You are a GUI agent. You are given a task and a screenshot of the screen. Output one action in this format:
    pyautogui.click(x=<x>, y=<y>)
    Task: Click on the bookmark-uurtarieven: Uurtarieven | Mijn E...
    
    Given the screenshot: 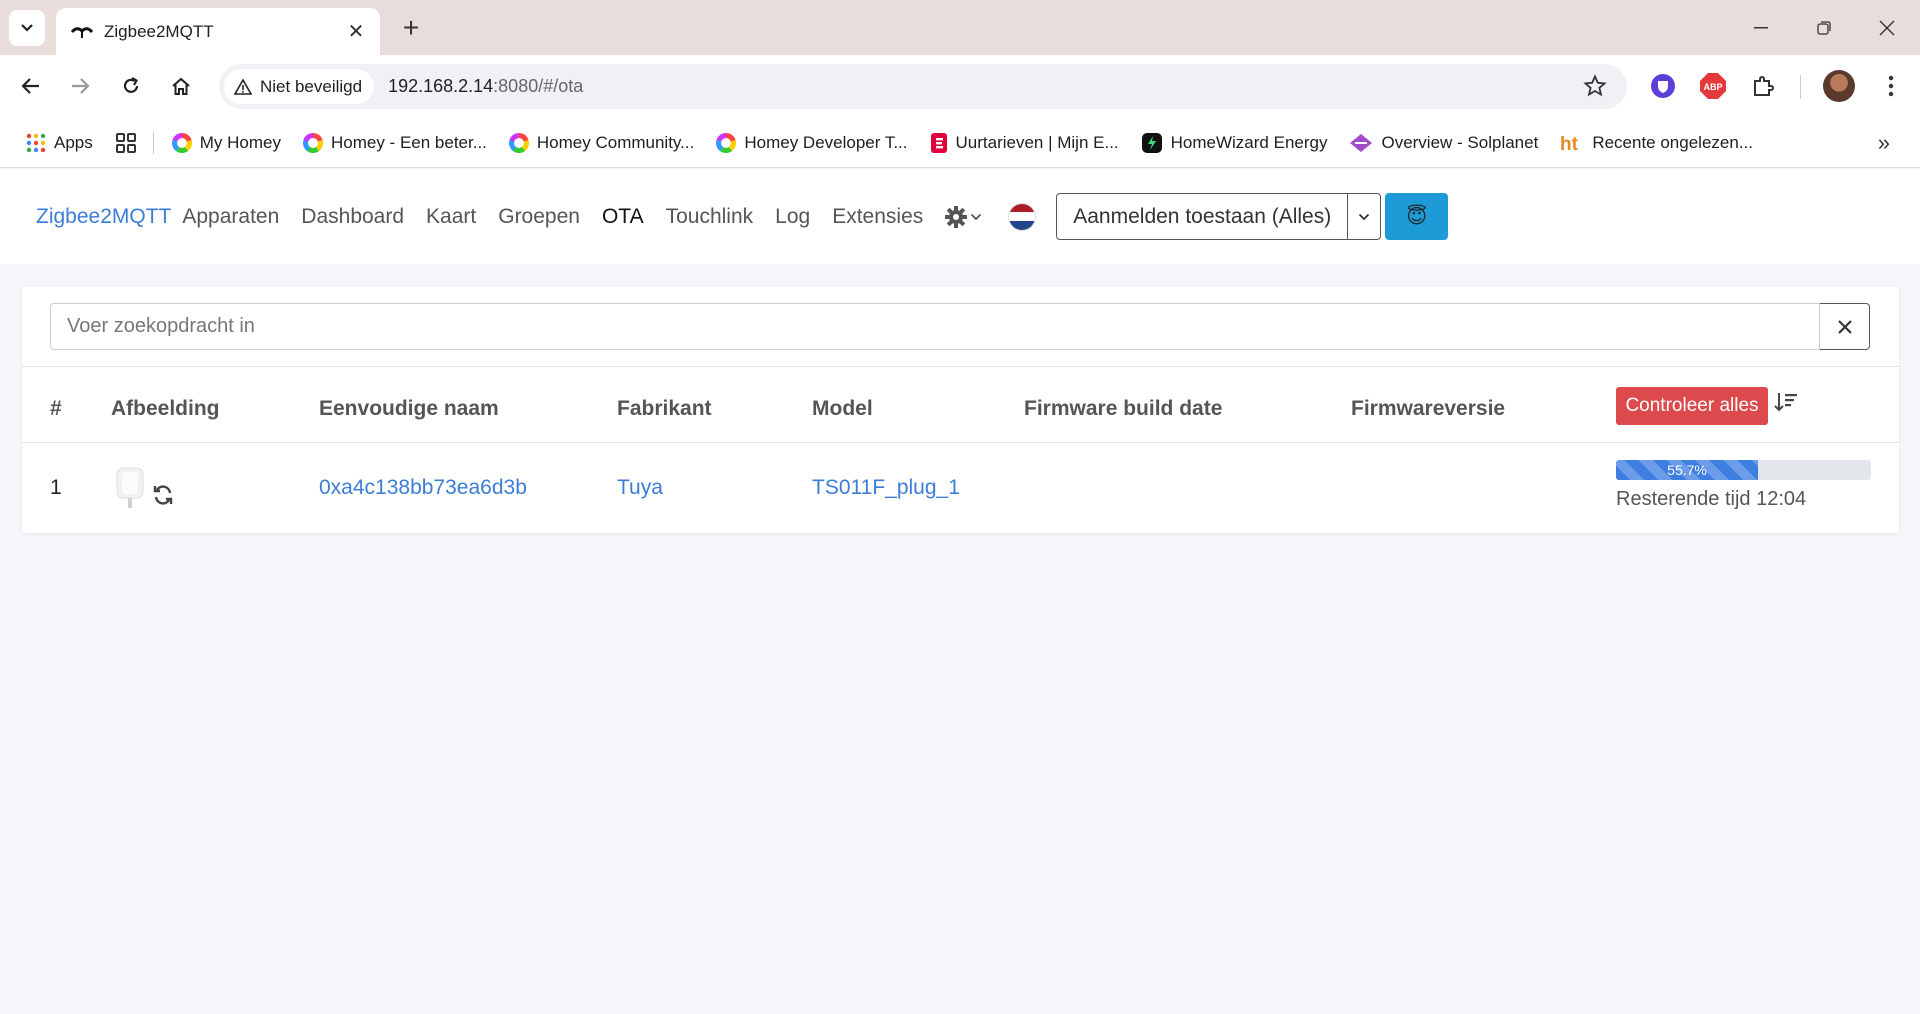 What is the action you would take?
    pyautogui.click(x=1024, y=143)
    